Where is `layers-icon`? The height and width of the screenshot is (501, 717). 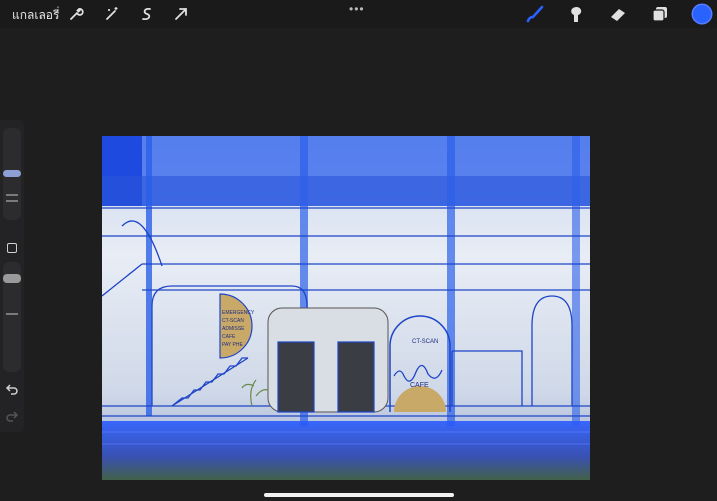
layers-icon is located at coordinates (660, 14).